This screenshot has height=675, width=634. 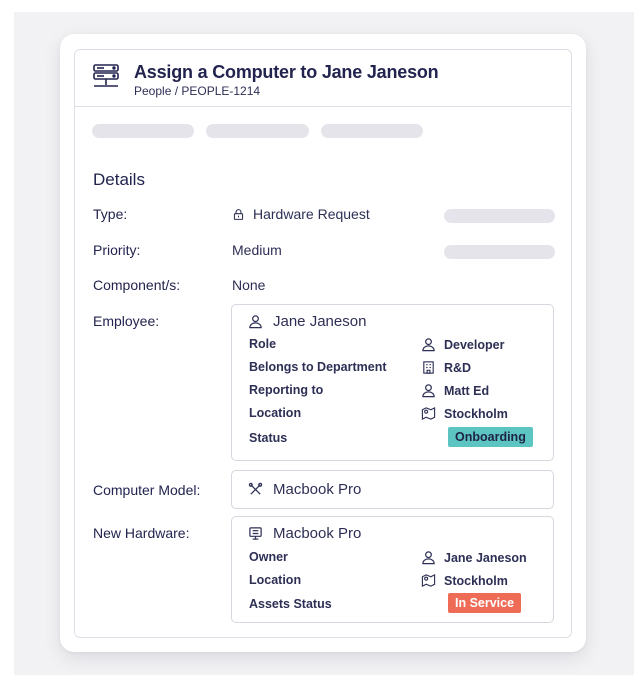 I want to click on status-key: Status, so click(x=268, y=438).